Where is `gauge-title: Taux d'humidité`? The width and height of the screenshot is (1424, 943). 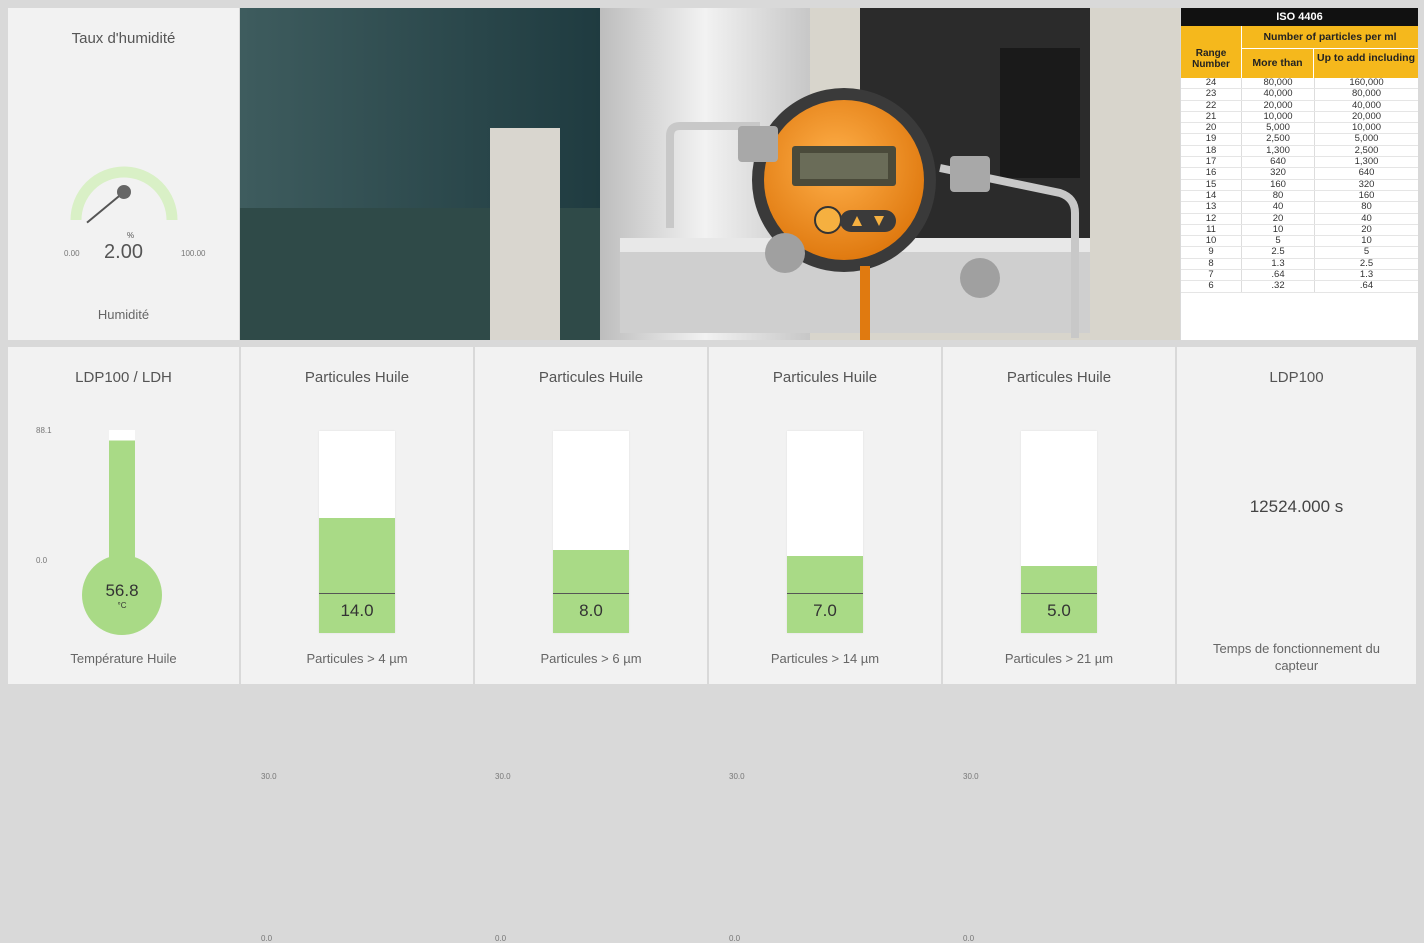 gauge-title: Taux d'humidité is located at coordinates (123, 38).